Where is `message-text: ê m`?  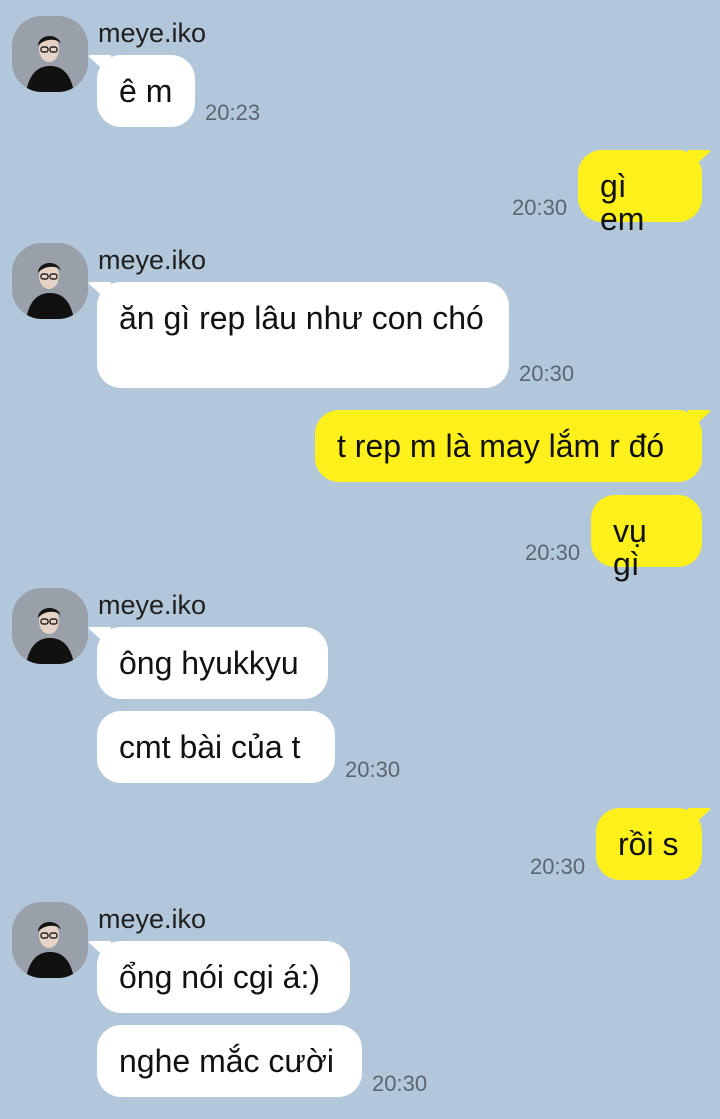 message-text: ê m is located at coordinates (146, 91).